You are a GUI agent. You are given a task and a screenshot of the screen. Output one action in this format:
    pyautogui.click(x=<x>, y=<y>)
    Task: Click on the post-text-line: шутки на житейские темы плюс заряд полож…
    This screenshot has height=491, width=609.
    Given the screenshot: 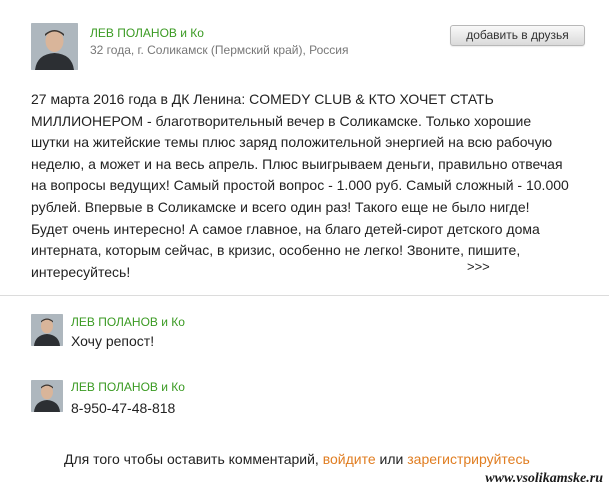 What is the action you would take?
    pyautogui.click(x=292, y=142)
    